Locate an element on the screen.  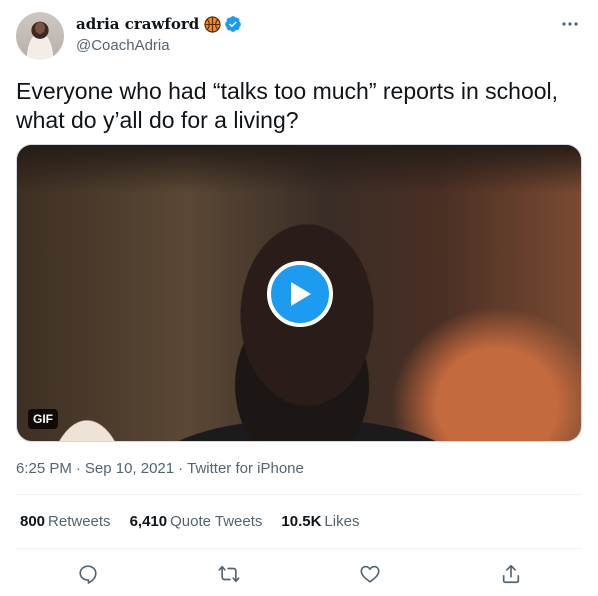
retweet-button is located at coordinates (229, 574).